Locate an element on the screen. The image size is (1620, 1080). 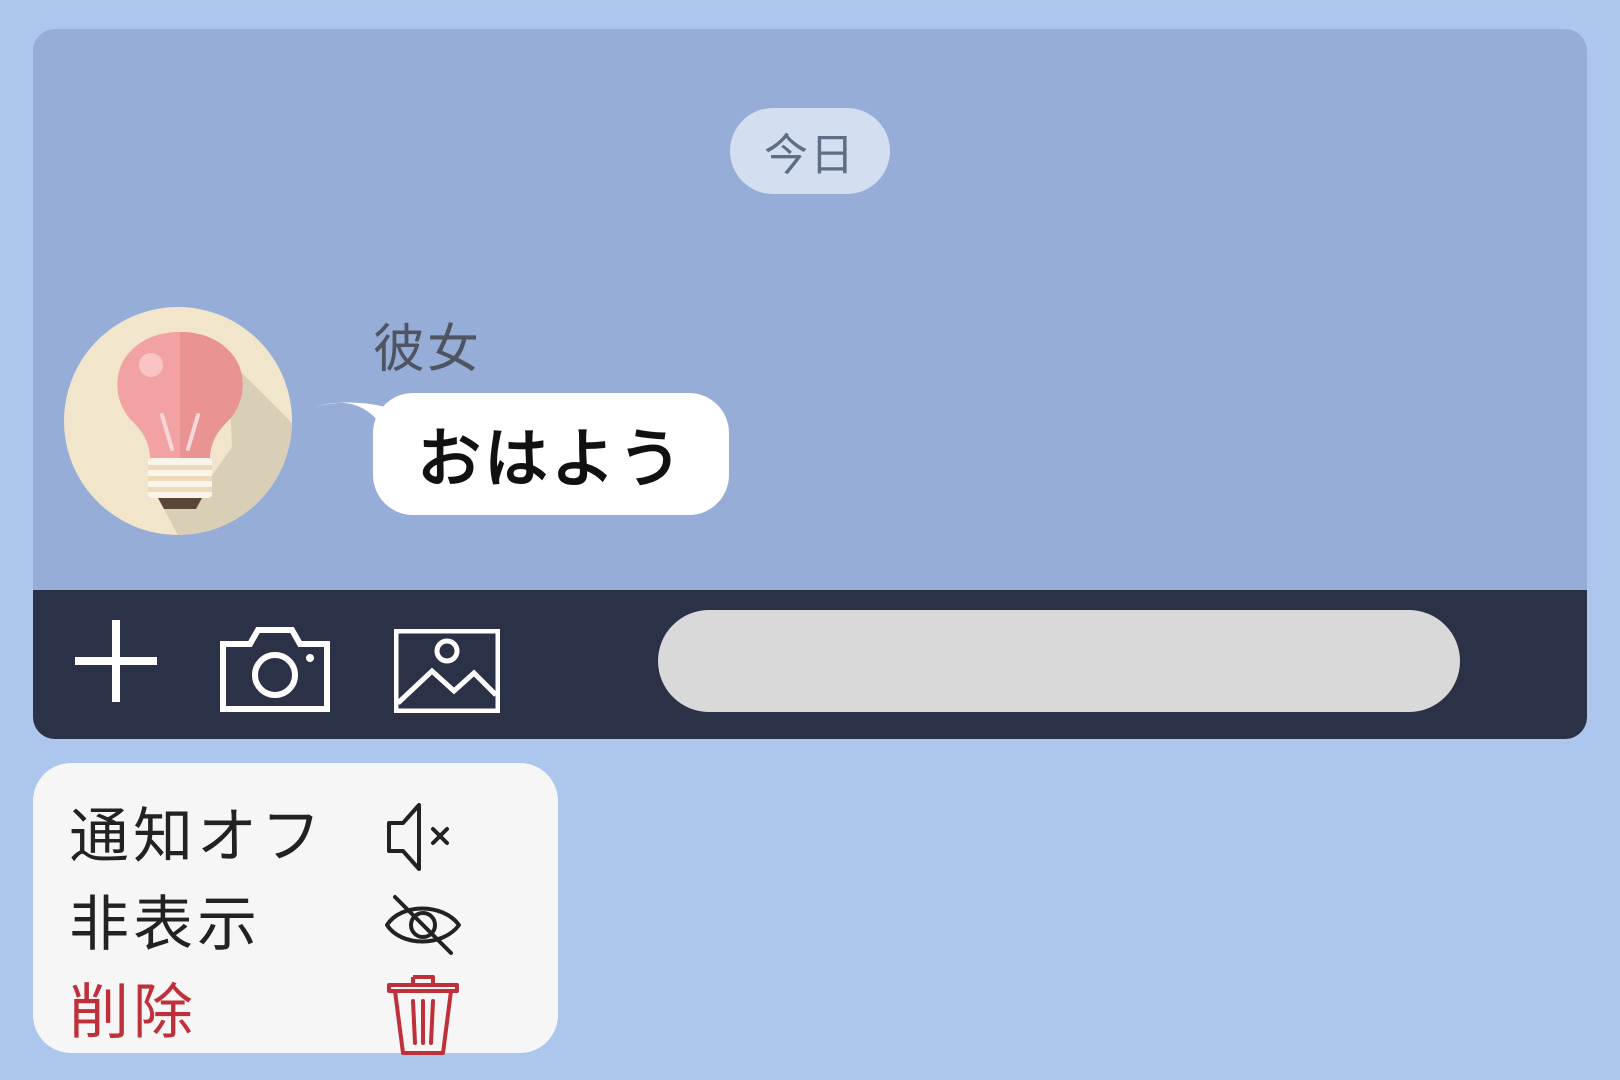
menu-item-mute: 通知オフ is located at coordinates (295, 837).